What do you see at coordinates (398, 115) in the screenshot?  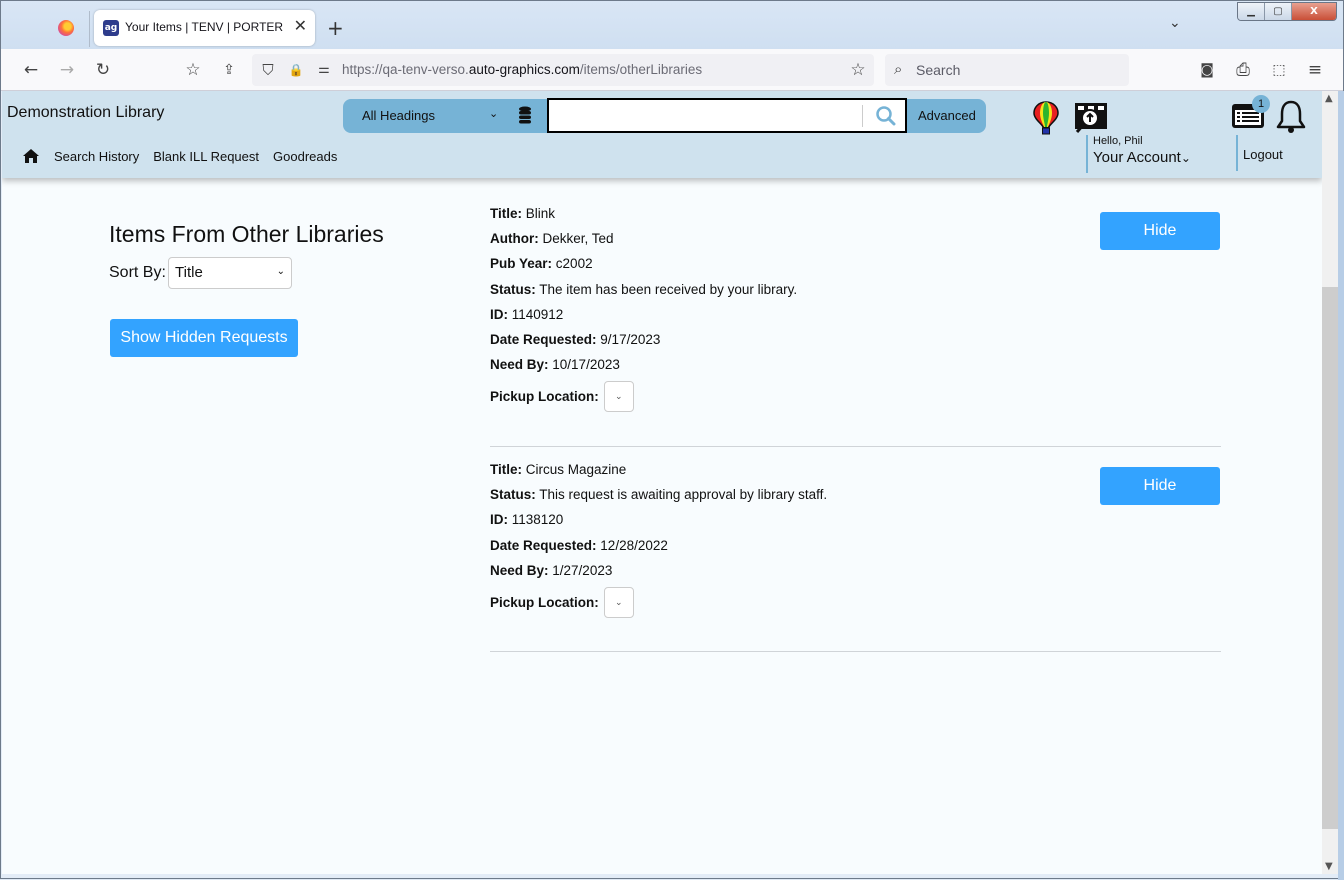 I see `search-scope-select: All Headings` at bounding box center [398, 115].